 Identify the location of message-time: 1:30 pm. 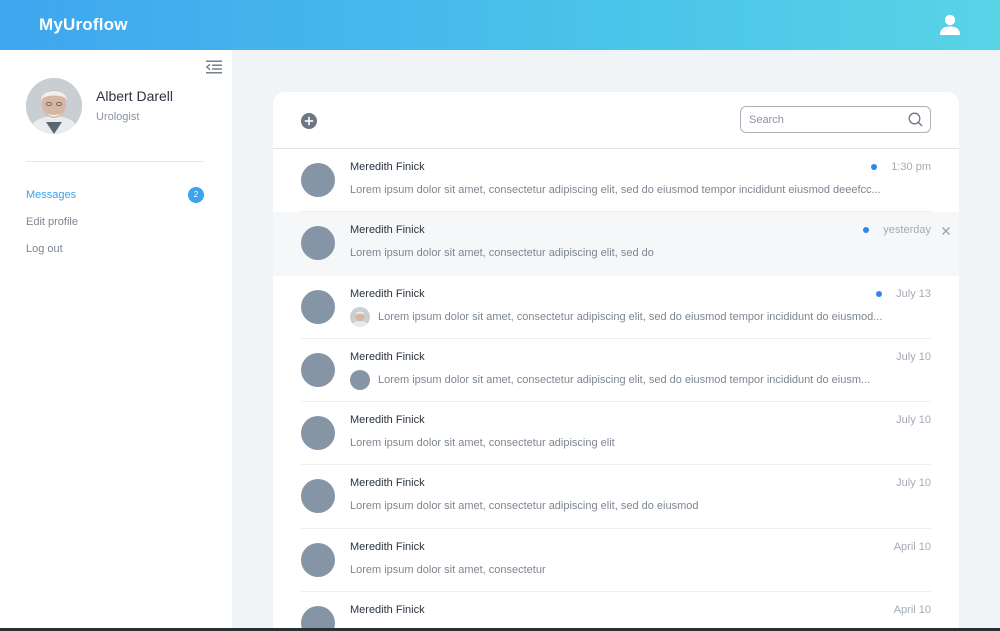
(911, 167).